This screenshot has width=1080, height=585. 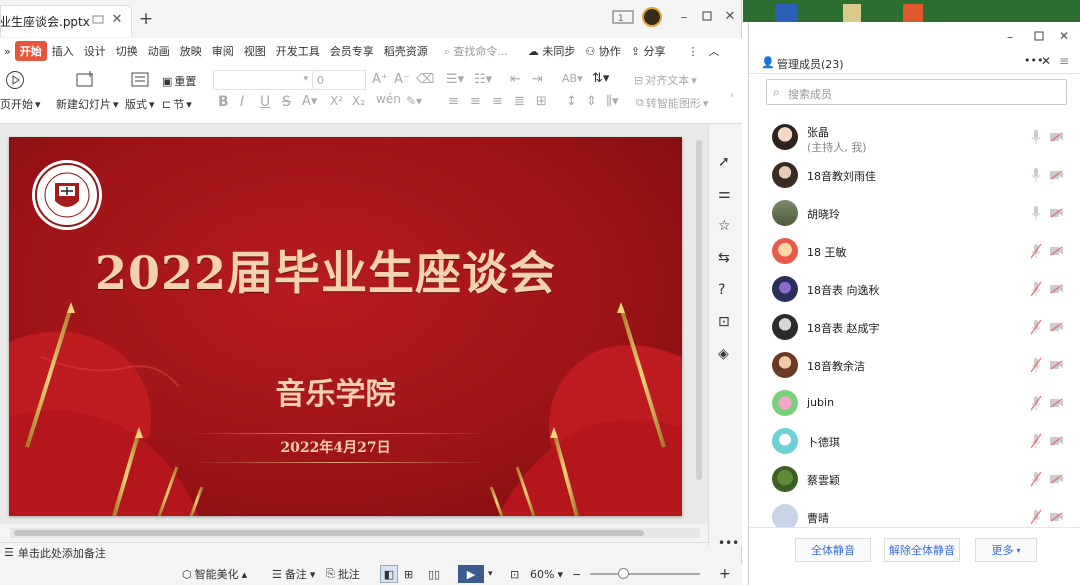 I want to click on font-shrink-icon: A⁻, so click(x=402, y=79).